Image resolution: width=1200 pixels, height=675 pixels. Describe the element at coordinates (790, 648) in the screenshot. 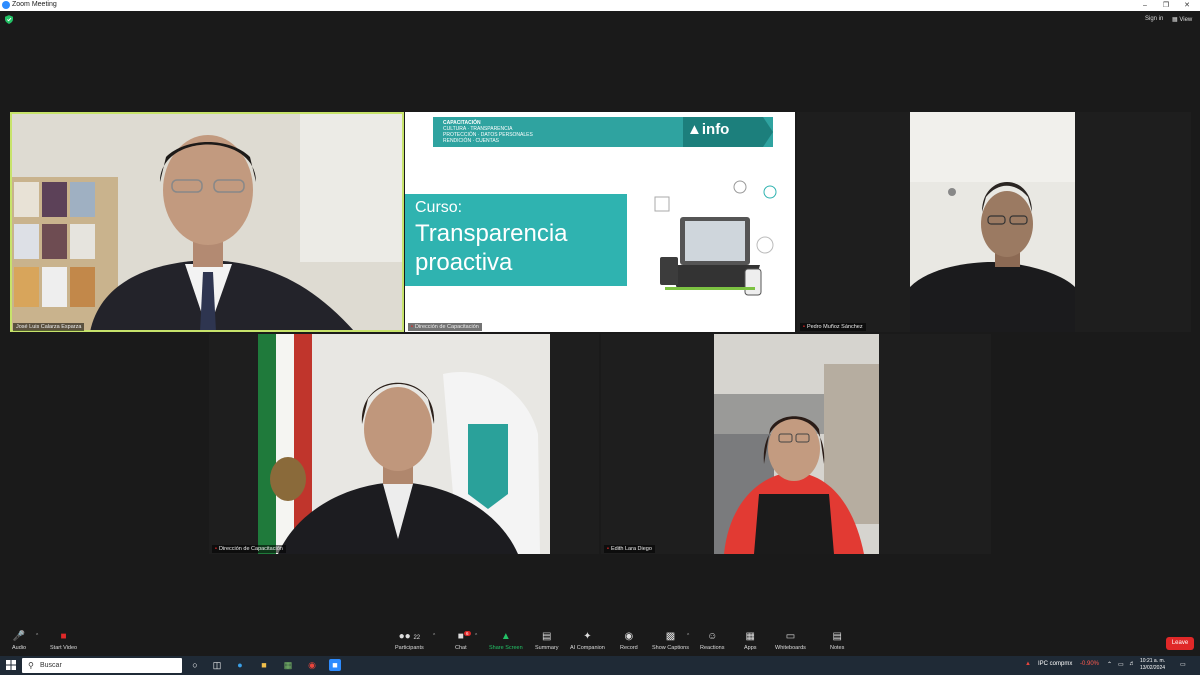

I see `whiteboards-label: Whiteboards` at that location.